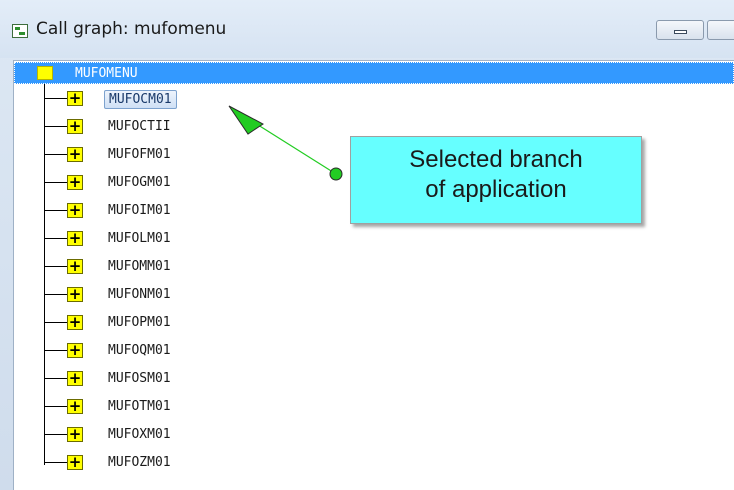 The image size is (734, 490). I want to click on tree-row-label: MUFOCTII, so click(139, 126).